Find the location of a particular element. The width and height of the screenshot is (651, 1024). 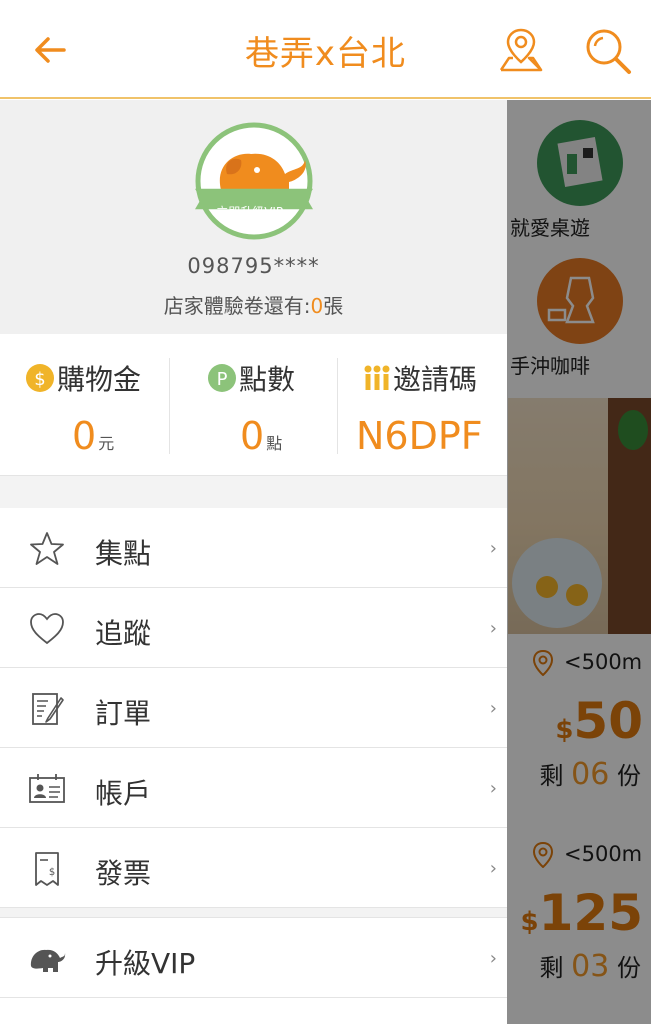

credit-value-wrap: 0元 is located at coordinates (93, 436).